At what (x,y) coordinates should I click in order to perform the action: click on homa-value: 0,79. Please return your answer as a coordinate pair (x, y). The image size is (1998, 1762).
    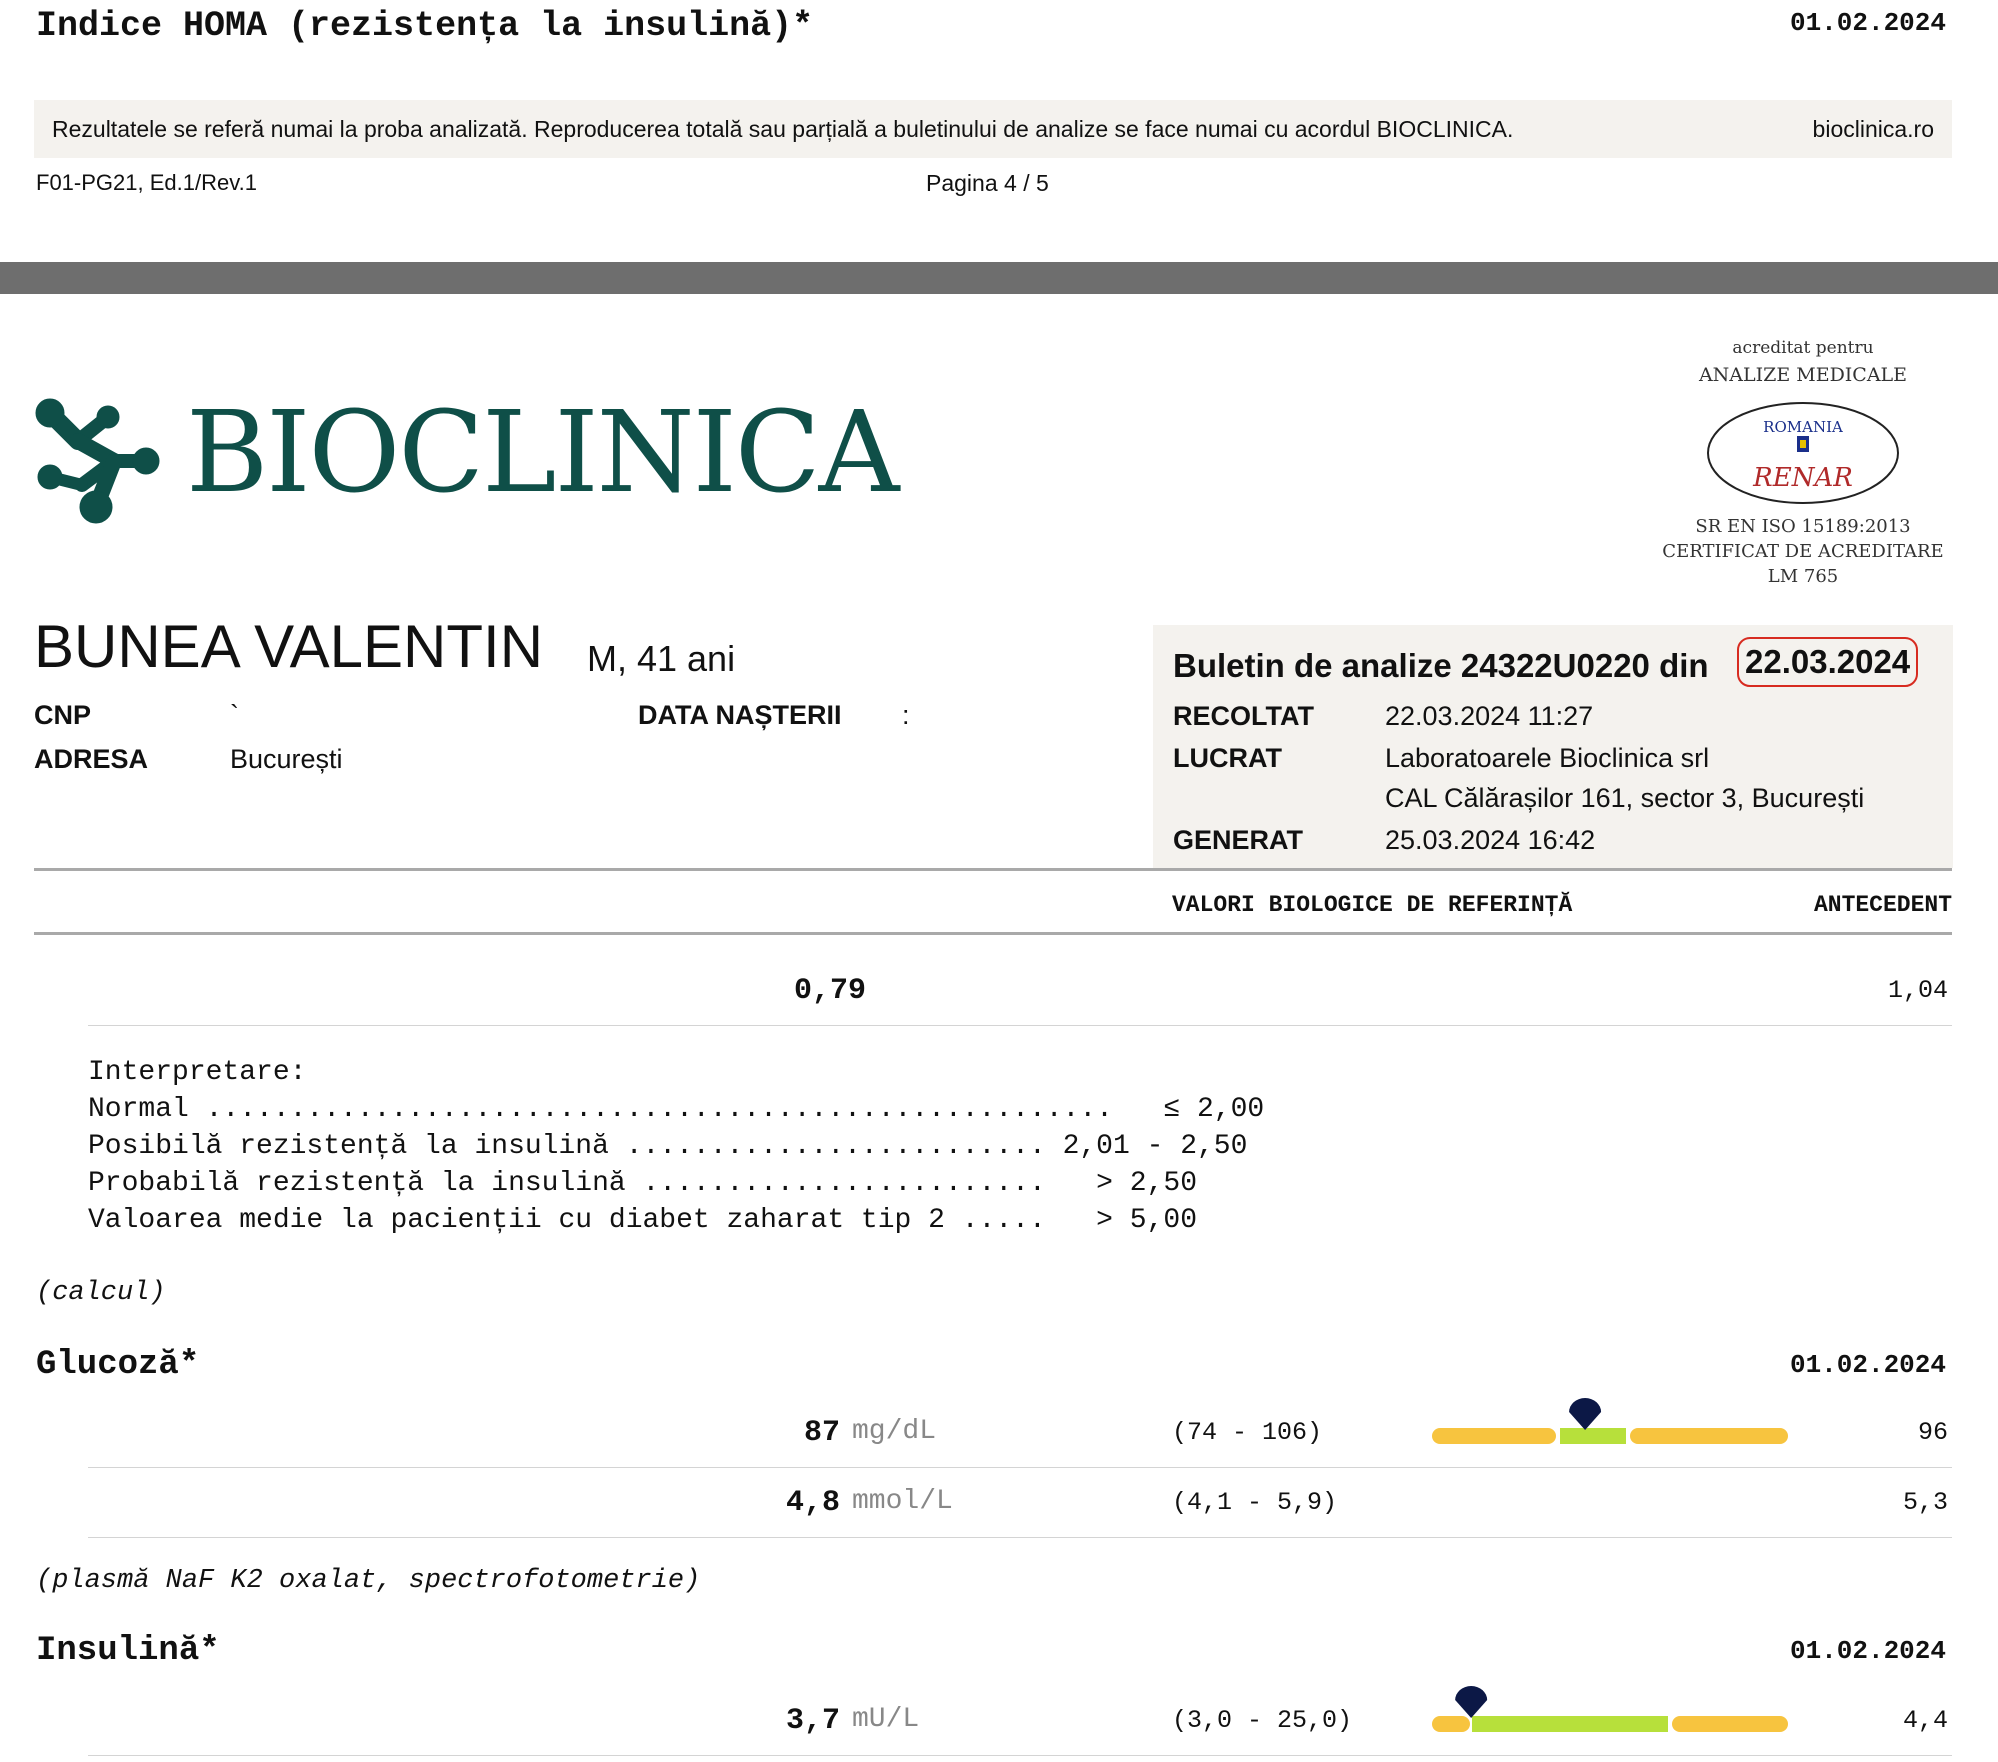
    Looking at the image, I should click on (829, 991).